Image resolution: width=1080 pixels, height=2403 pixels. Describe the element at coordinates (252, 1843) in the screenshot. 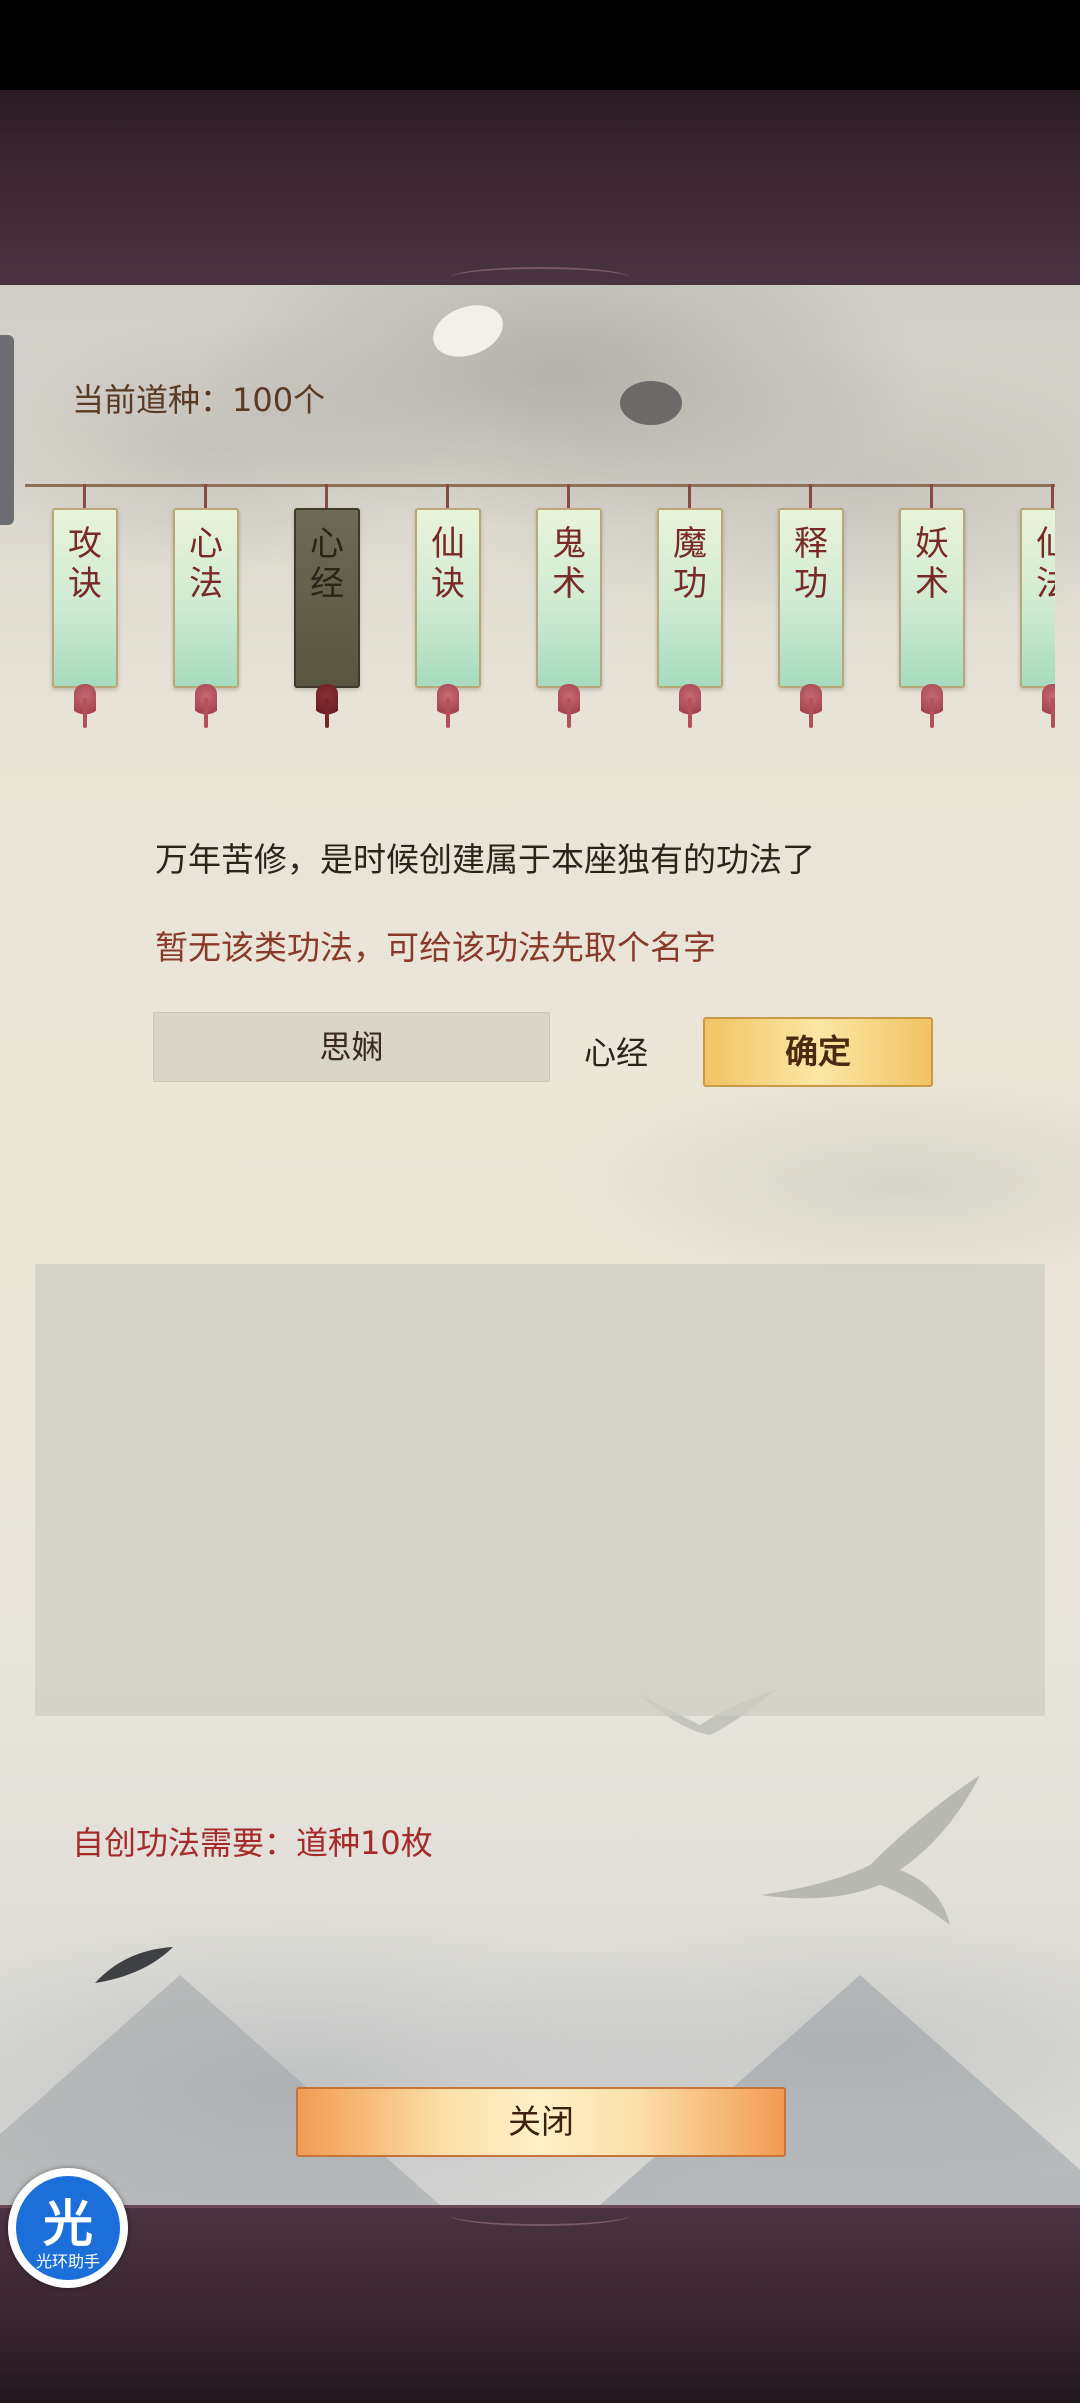

I see `creation-cost-text: 自创功法需要：道种10枚` at that location.